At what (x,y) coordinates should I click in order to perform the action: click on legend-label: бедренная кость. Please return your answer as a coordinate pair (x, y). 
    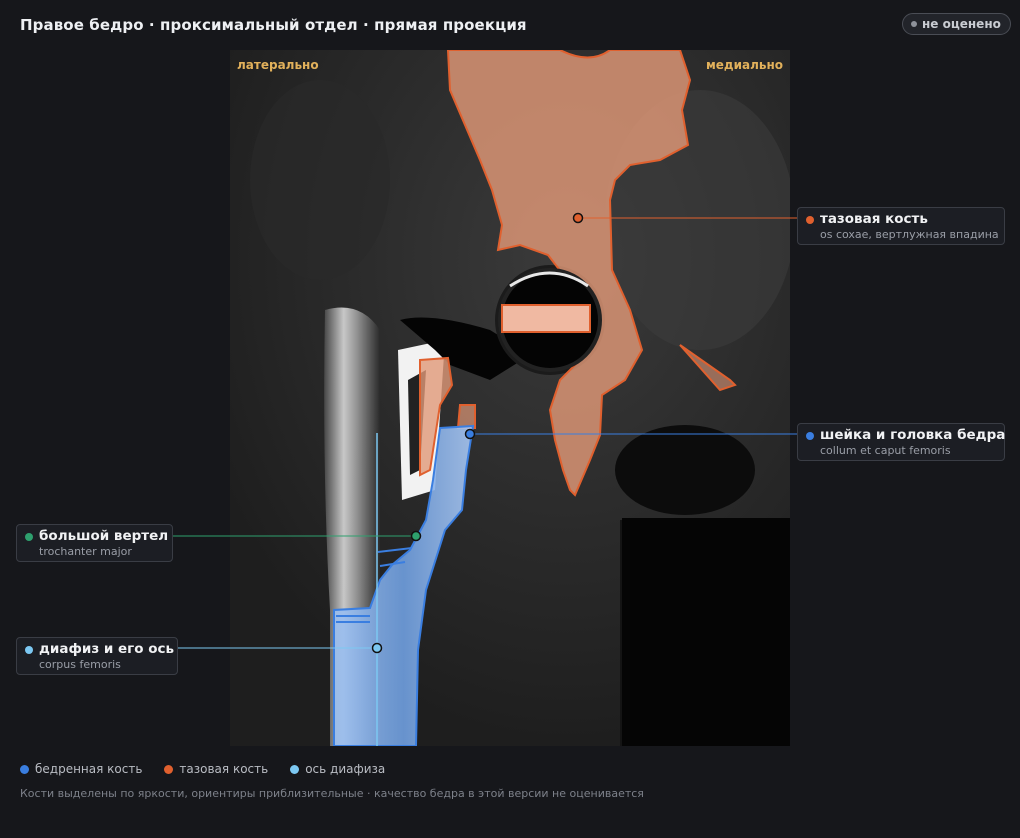
    Looking at the image, I should click on (89, 769).